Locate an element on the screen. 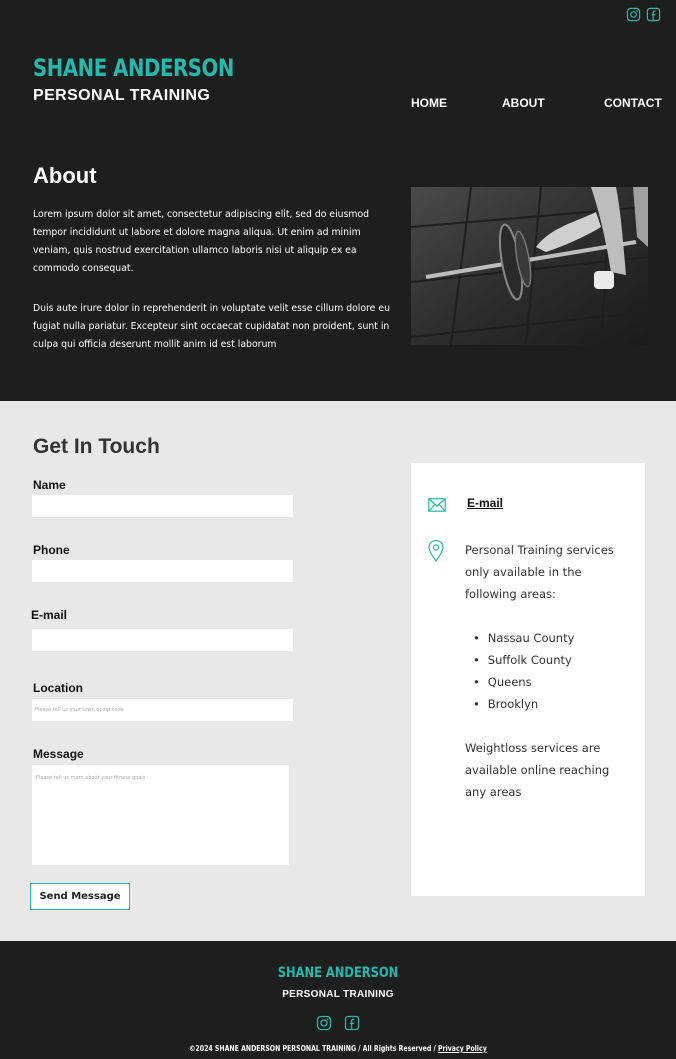 The image size is (676, 1059). name-input is located at coordinates (162, 506).